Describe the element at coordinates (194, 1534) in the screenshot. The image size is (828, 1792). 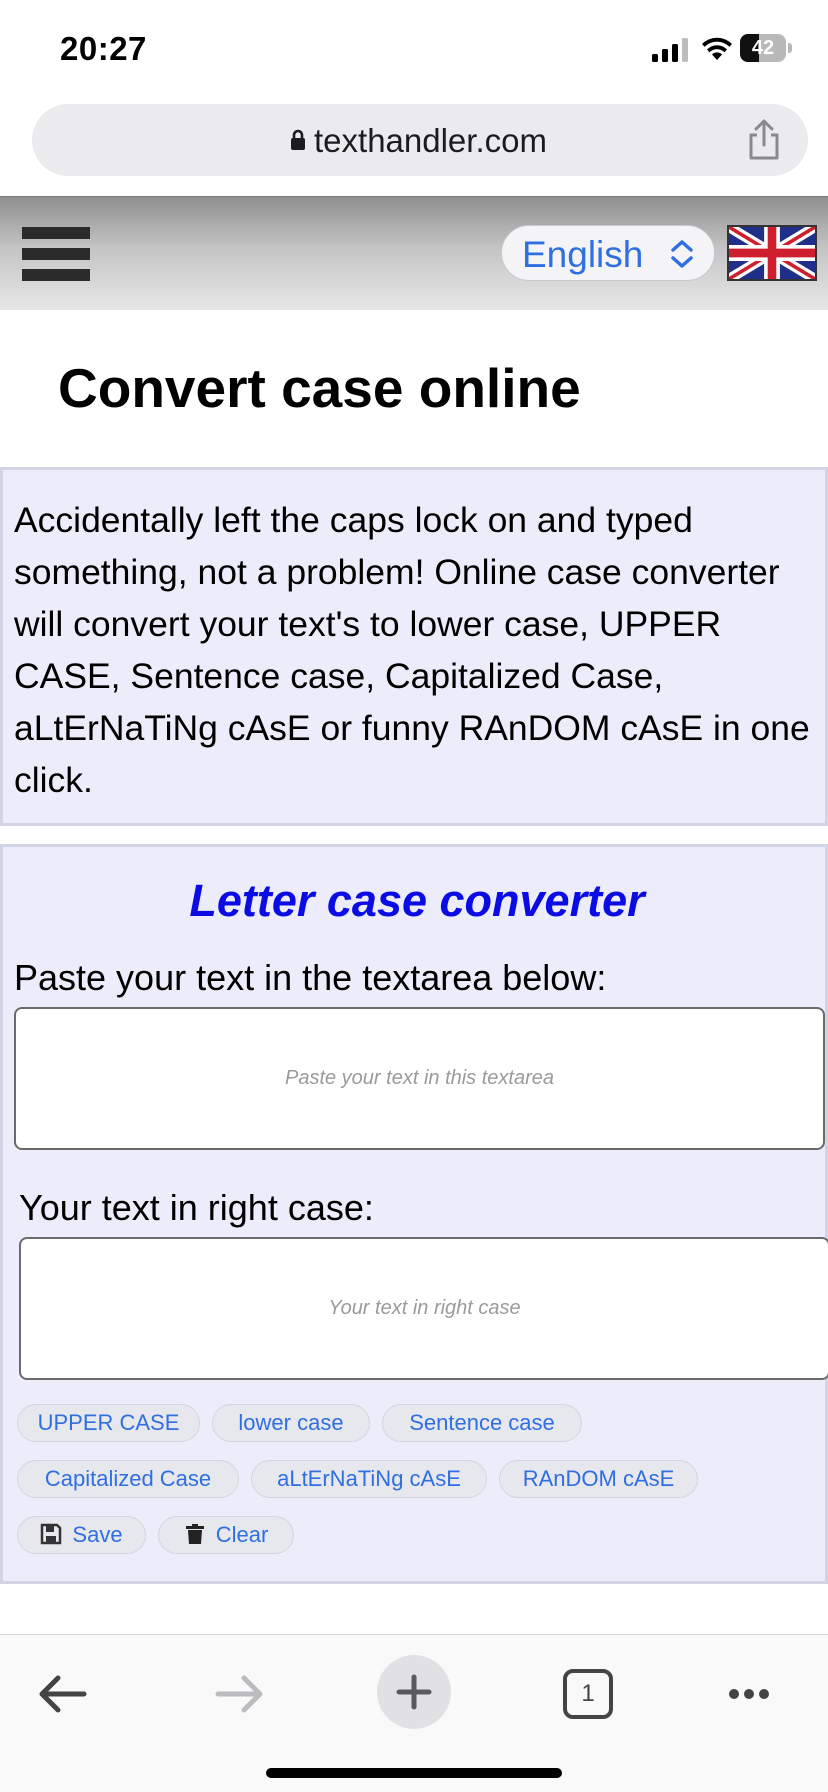
I see `trash-icon` at that location.